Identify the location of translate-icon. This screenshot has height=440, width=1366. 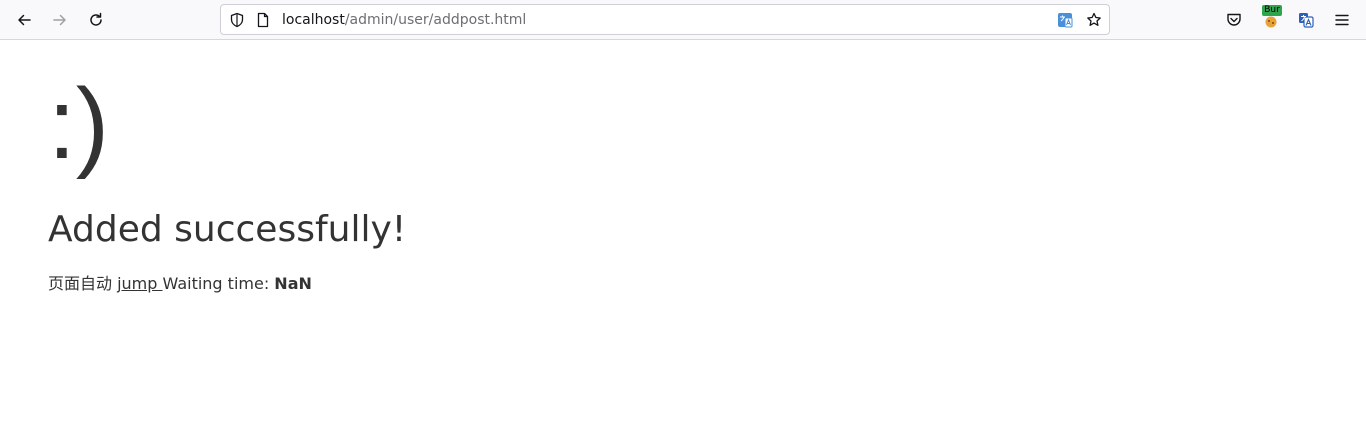
(1065, 20).